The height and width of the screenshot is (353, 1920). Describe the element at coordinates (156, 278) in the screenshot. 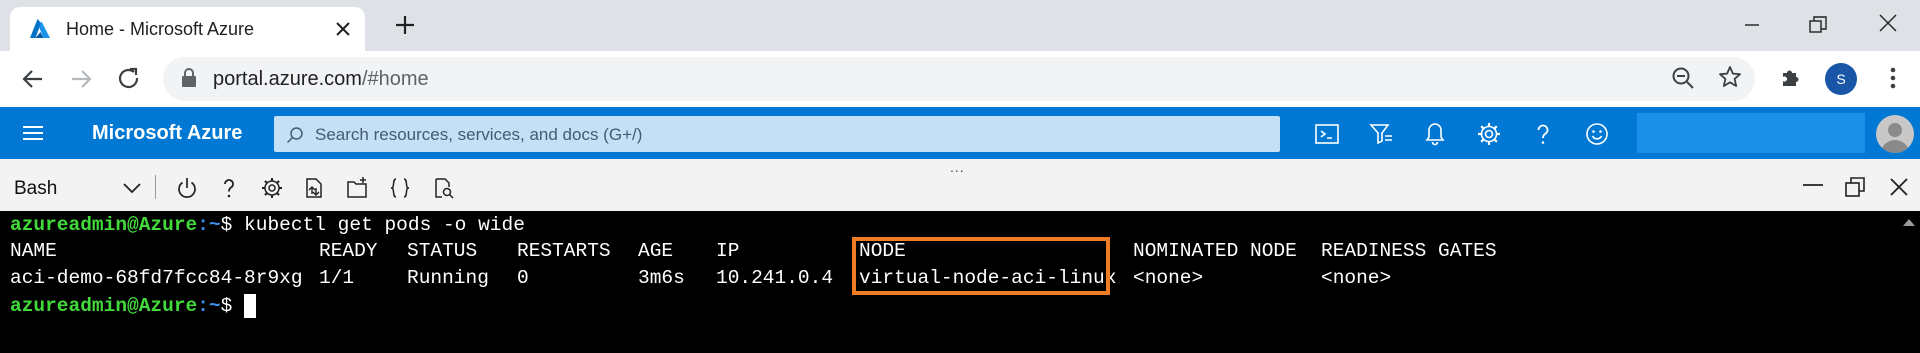

I see `table-cell: aci-demo-68fd7fcc84-8r9xg` at that location.